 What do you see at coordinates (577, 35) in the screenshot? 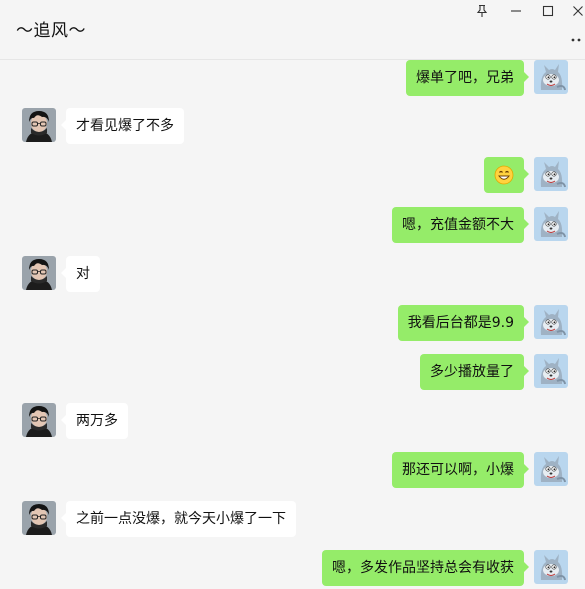
I see `more-options-icon` at bounding box center [577, 35].